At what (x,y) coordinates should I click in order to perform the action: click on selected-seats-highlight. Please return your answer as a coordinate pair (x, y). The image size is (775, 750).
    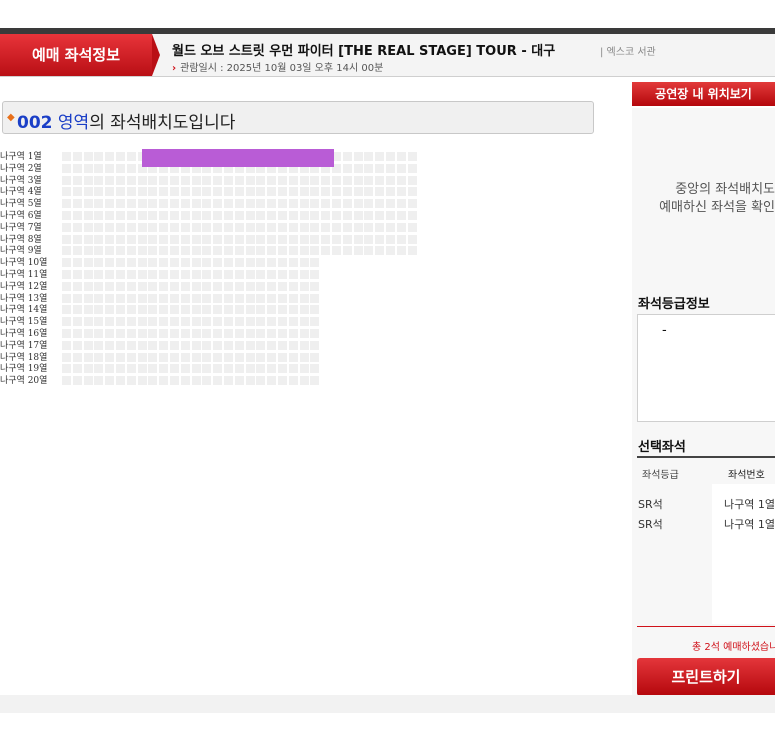
    Looking at the image, I should click on (238, 158).